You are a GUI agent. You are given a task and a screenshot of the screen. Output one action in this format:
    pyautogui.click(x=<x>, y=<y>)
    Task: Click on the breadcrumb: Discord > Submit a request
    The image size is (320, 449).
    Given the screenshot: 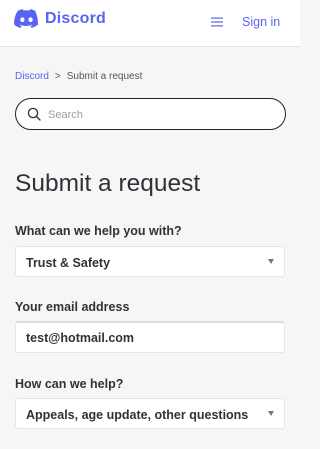 What is the action you would take?
    pyautogui.click(x=78, y=76)
    